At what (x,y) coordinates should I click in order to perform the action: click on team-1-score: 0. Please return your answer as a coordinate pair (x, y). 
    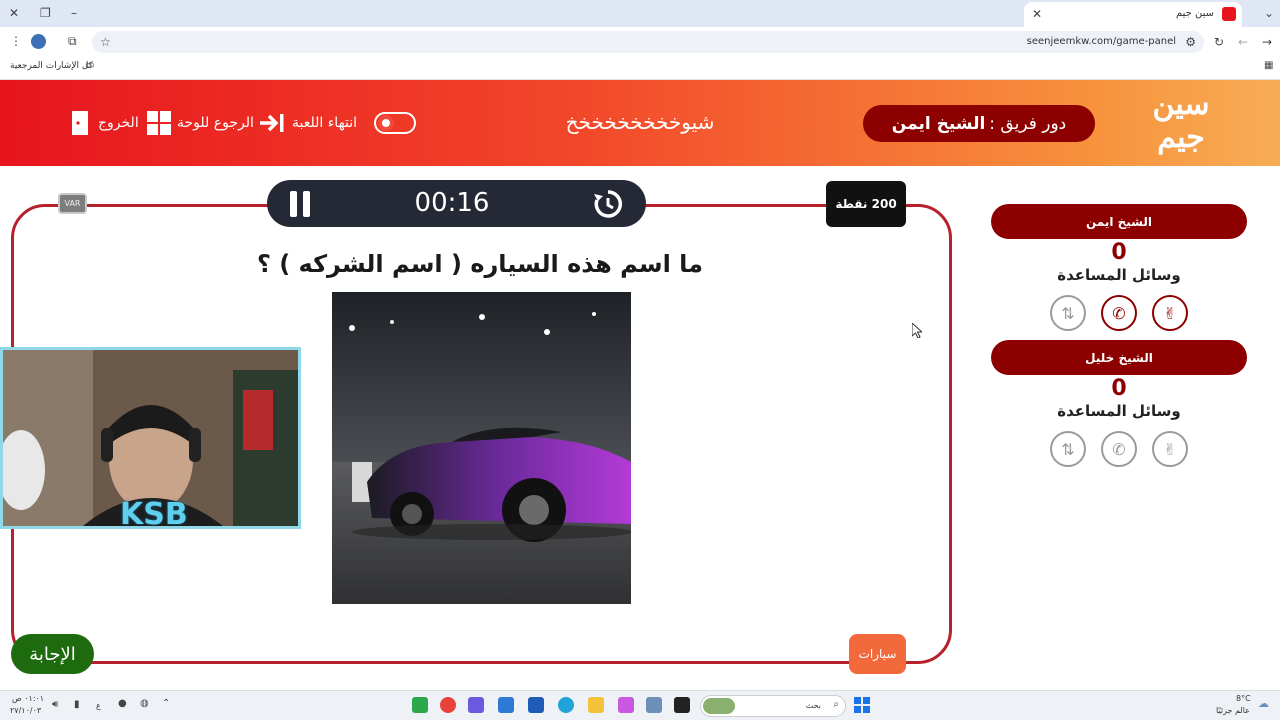
    Looking at the image, I should click on (1119, 252).